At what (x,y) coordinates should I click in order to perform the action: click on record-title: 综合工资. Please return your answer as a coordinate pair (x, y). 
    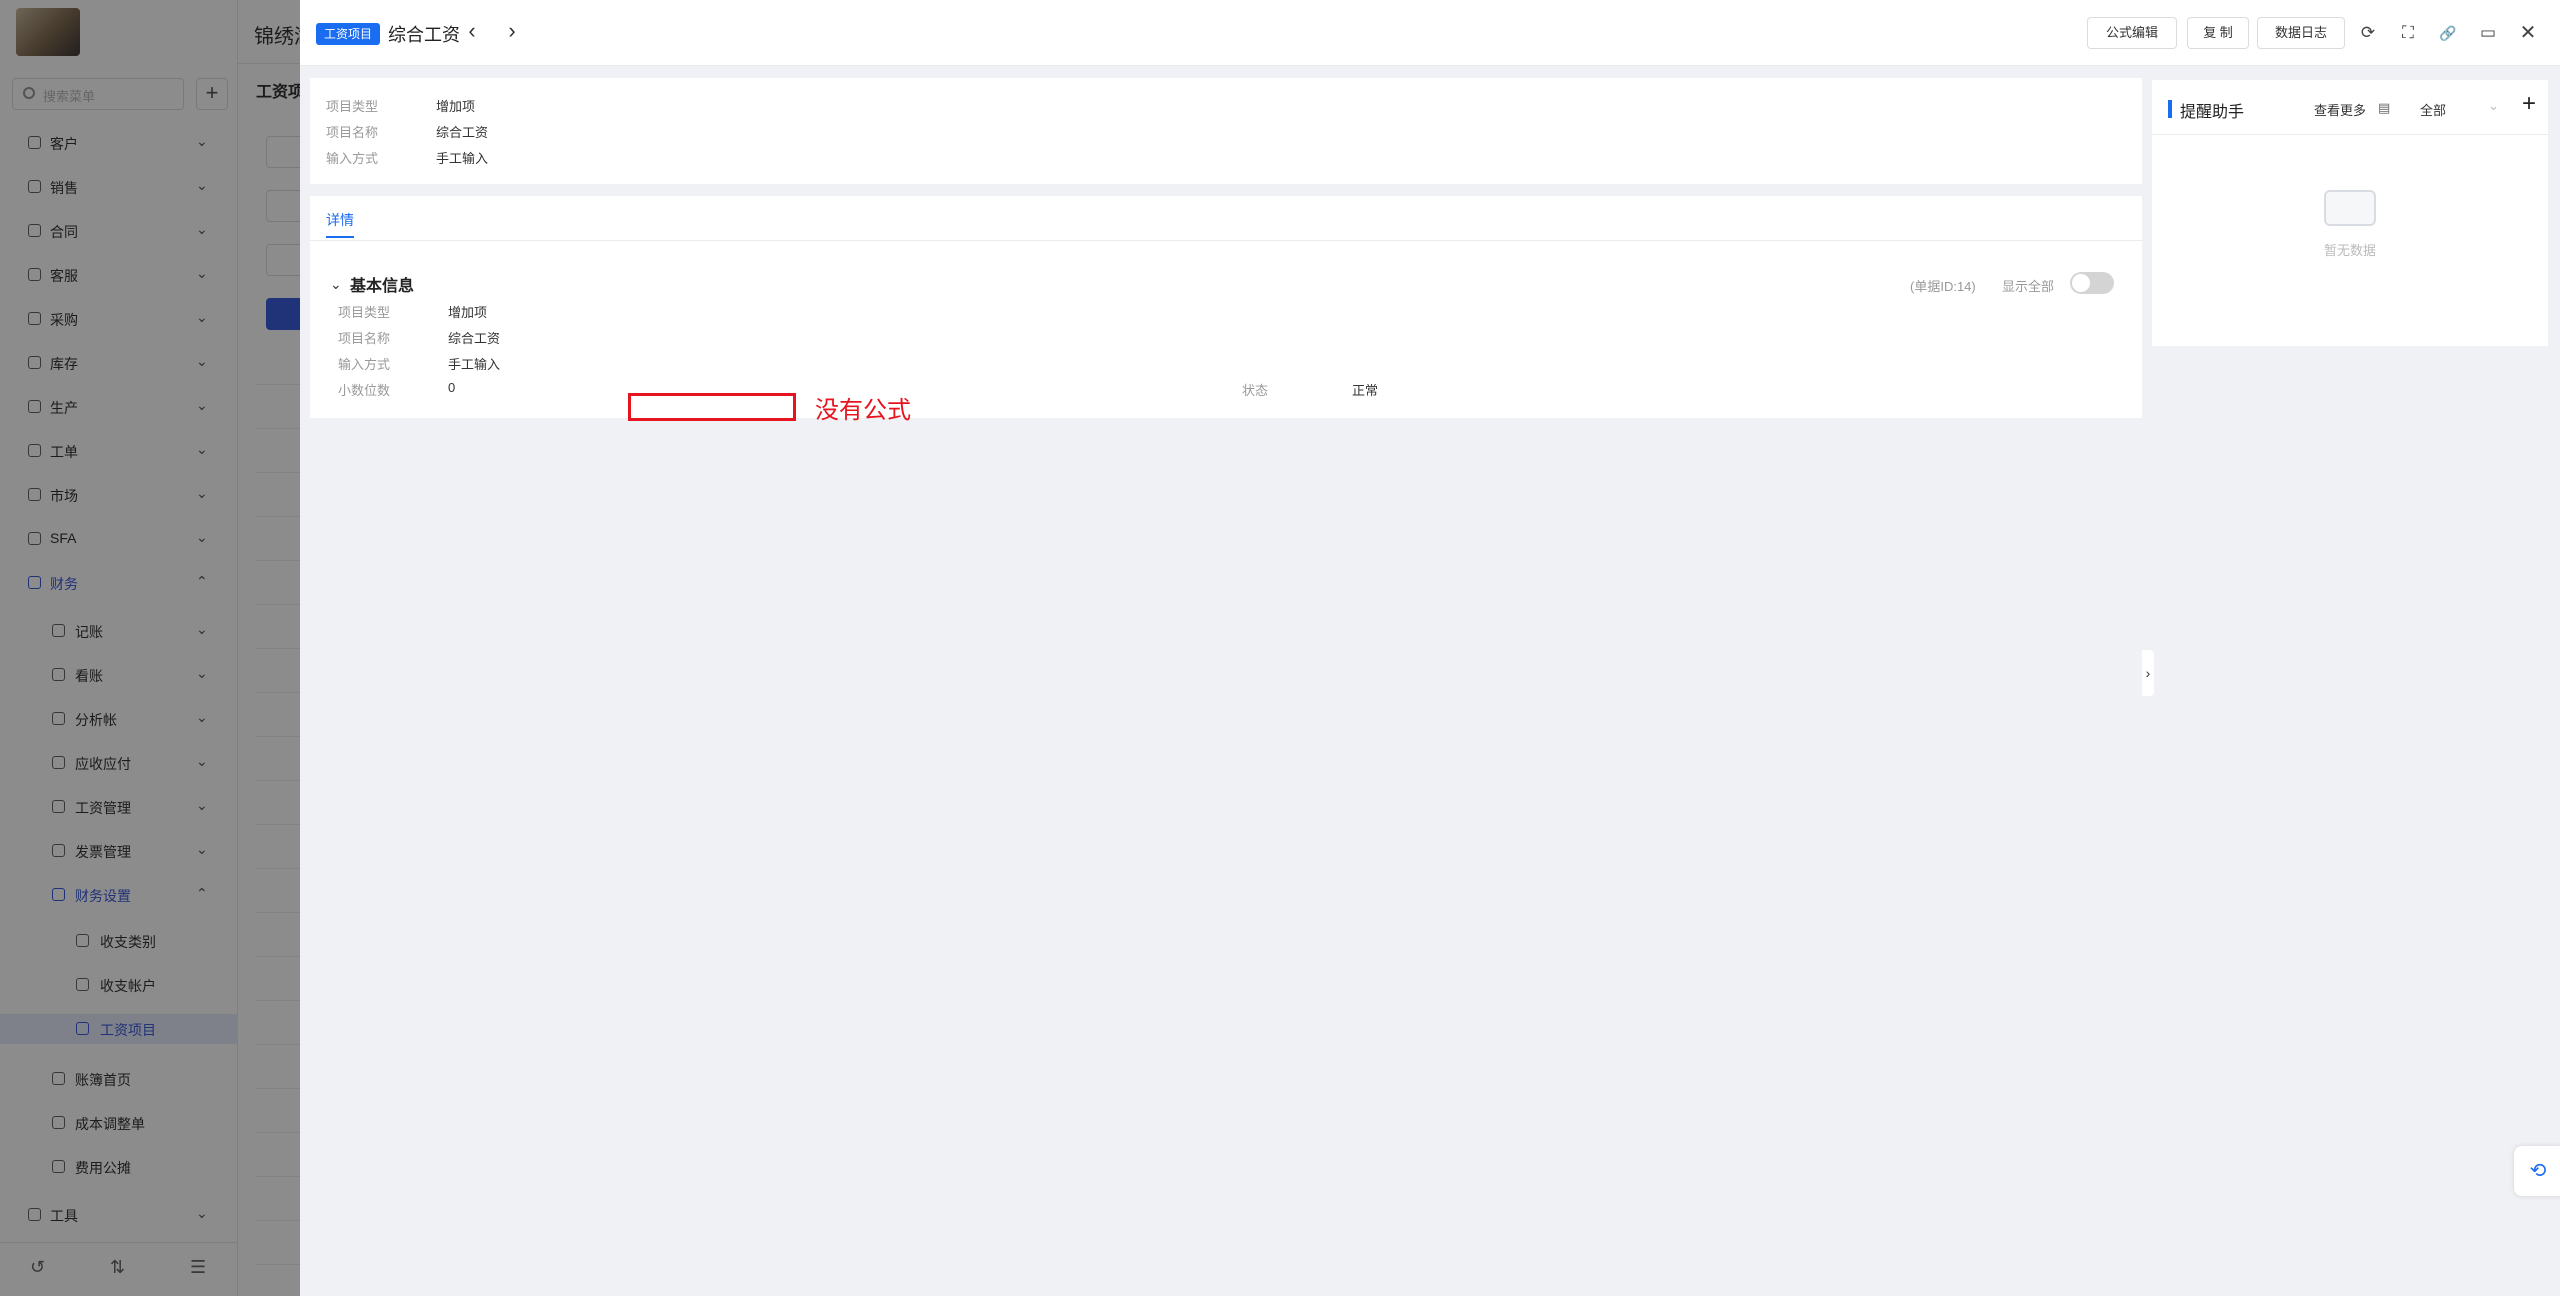
    Looking at the image, I should click on (424, 35).